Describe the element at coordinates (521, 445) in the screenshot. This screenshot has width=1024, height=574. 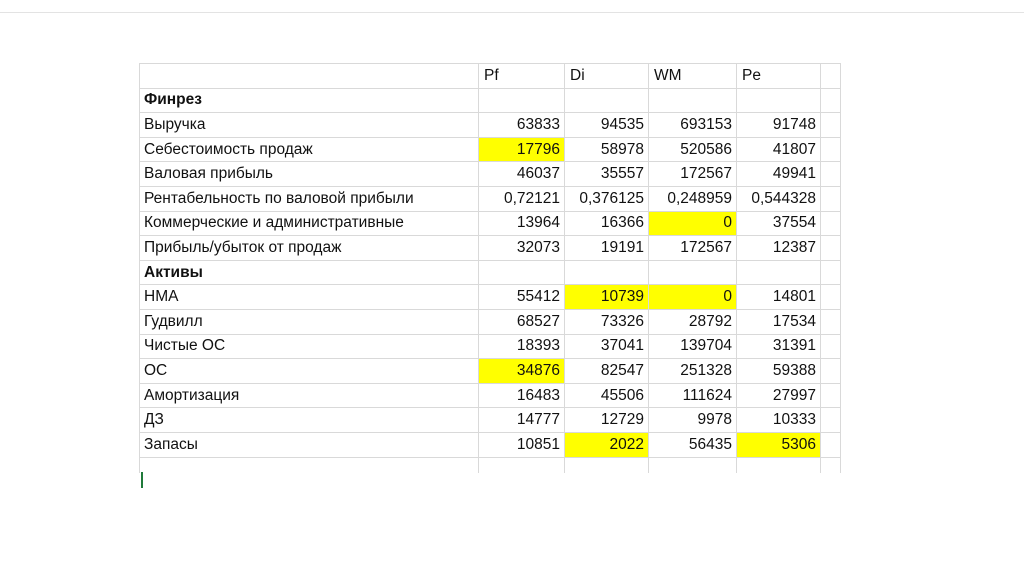
I see `value-cell: 10851` at that location.